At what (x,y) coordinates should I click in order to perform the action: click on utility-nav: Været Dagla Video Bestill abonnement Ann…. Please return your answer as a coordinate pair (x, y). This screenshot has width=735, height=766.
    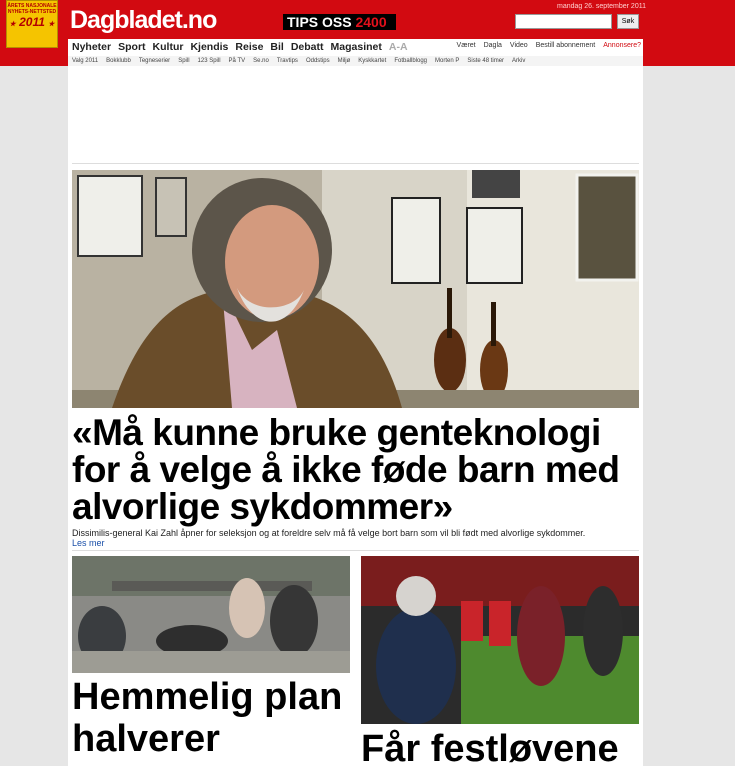
    Looking at the image, I should click on (549, 45).